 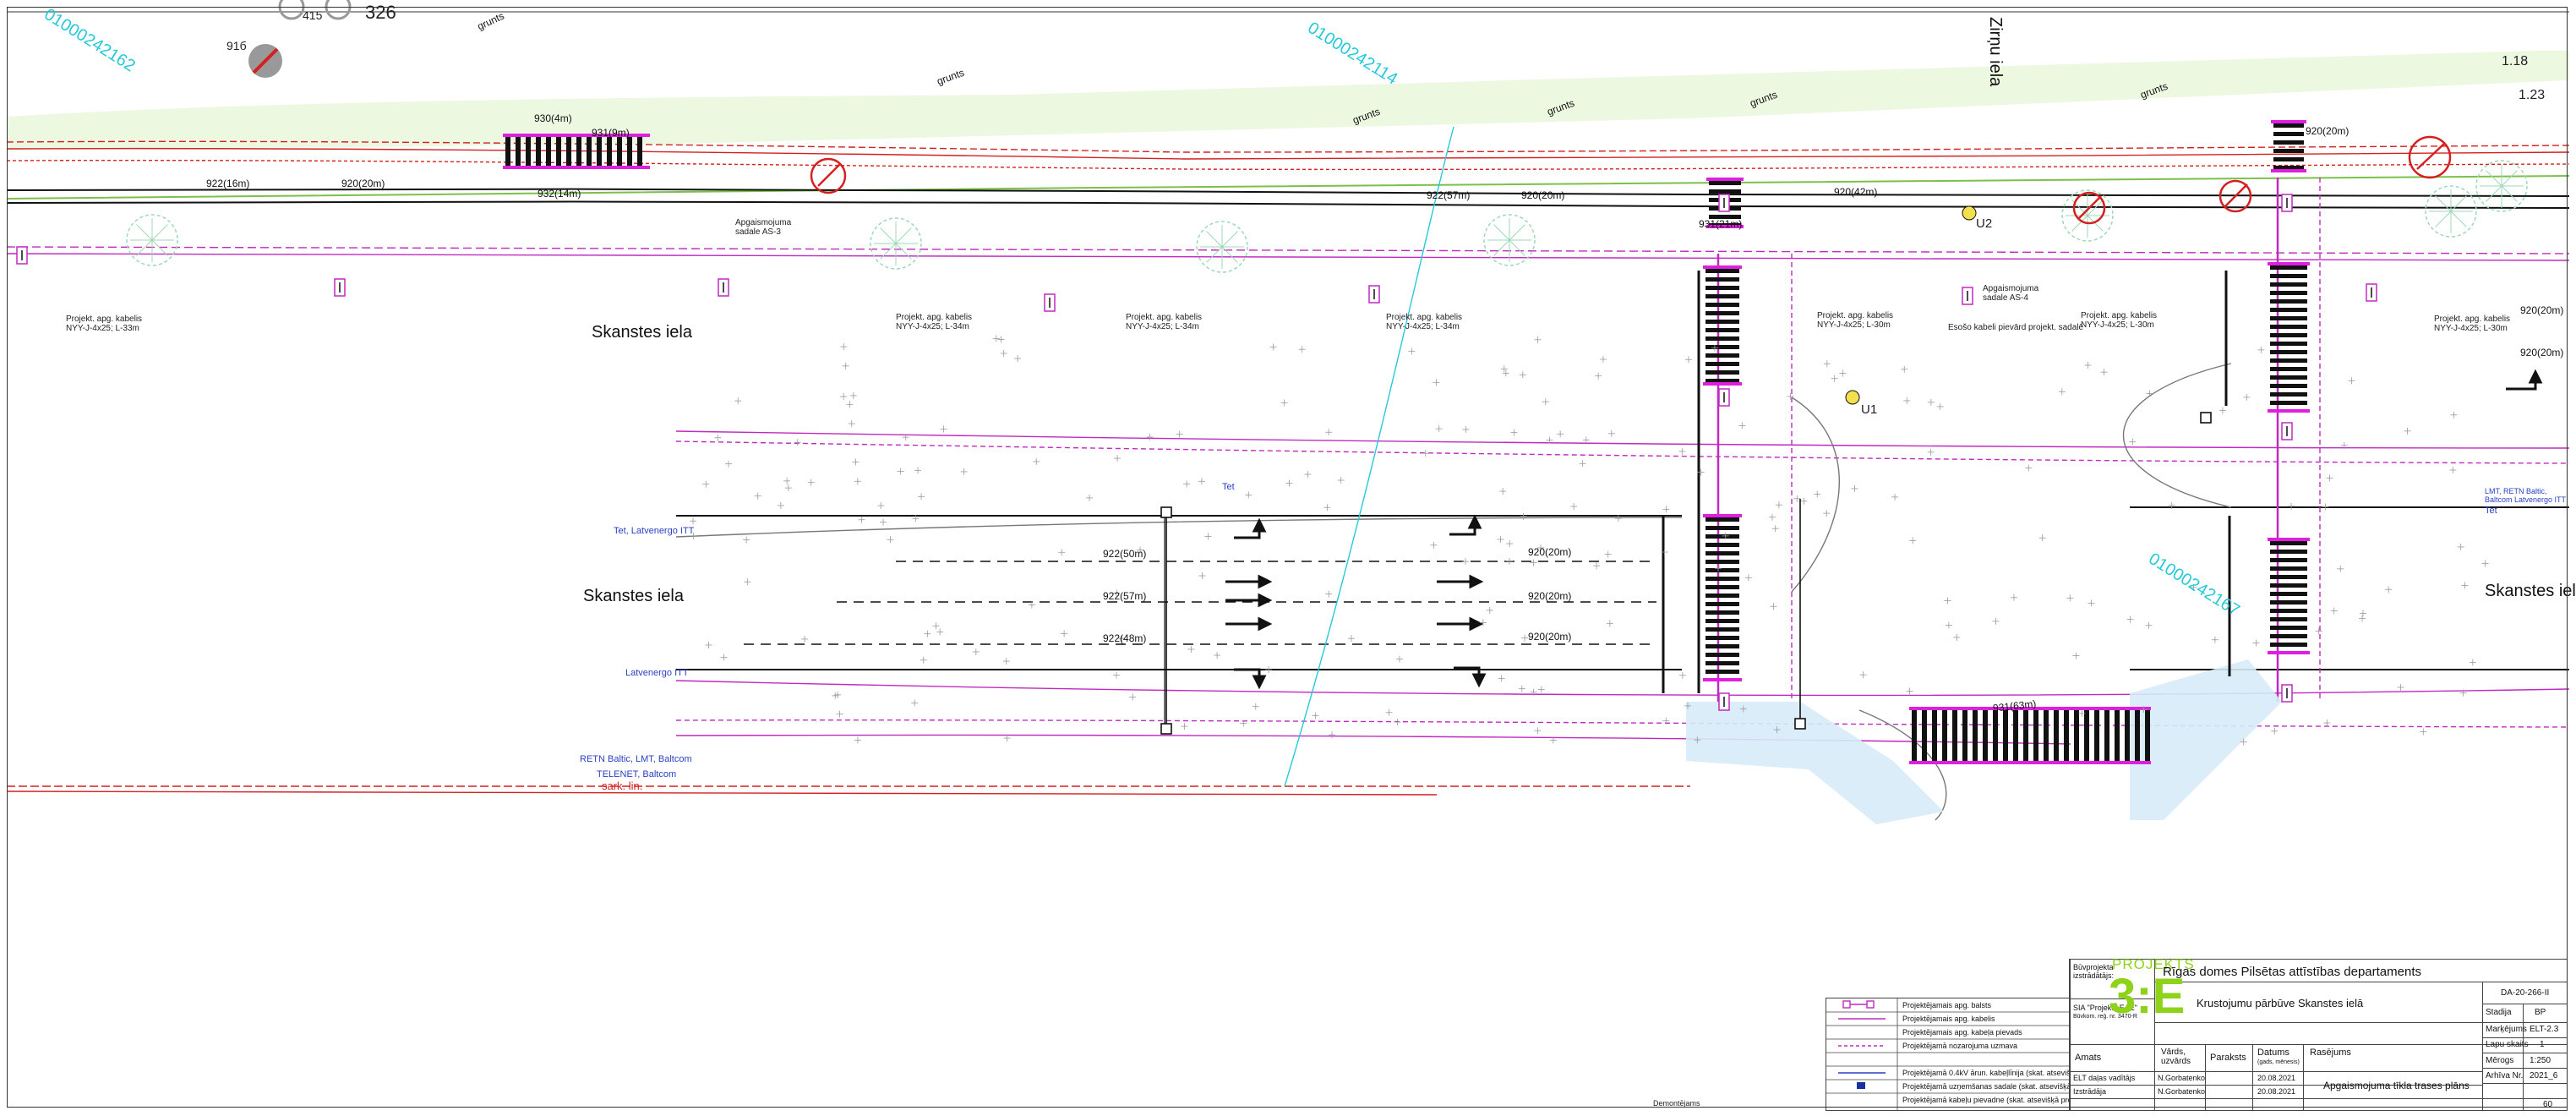 I want to click on note-proj-cable-1: Projekt. apg. kabelis NYY-J-4x25; L-33m, so click(x=104, y=324).